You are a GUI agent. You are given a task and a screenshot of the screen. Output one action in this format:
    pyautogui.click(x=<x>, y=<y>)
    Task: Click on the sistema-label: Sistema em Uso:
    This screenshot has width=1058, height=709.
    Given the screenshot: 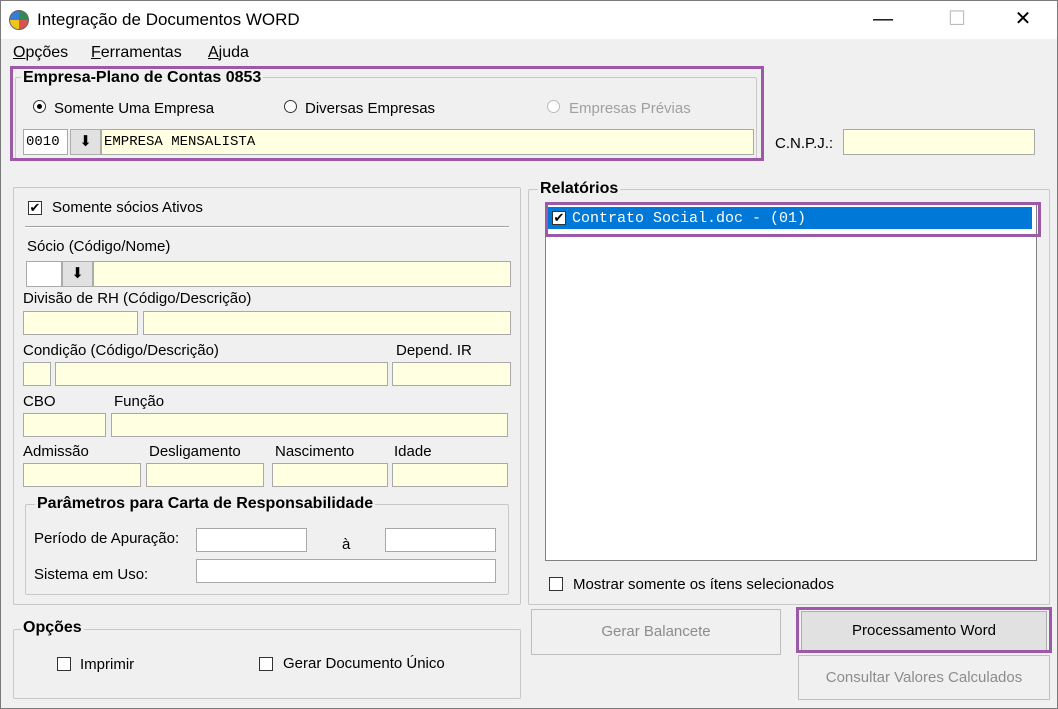 What is the action you would take?
    pyautogui.click(x=91, y=574)
    